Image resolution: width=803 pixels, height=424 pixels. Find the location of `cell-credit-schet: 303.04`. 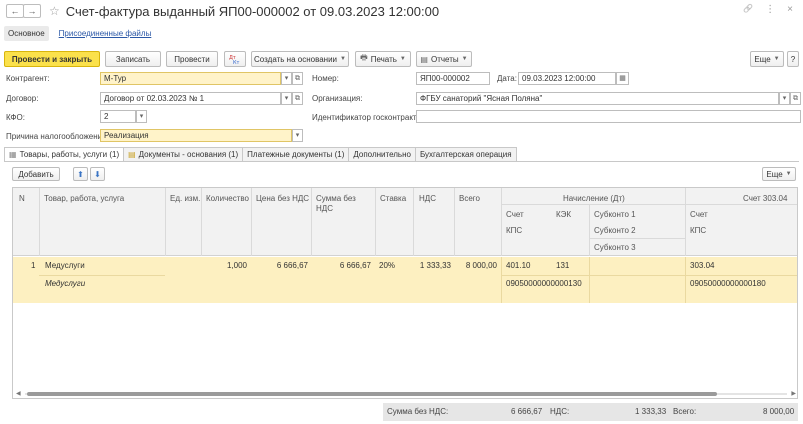

cell-credit-schet: 303.04 is located at coordinates (702, 265).